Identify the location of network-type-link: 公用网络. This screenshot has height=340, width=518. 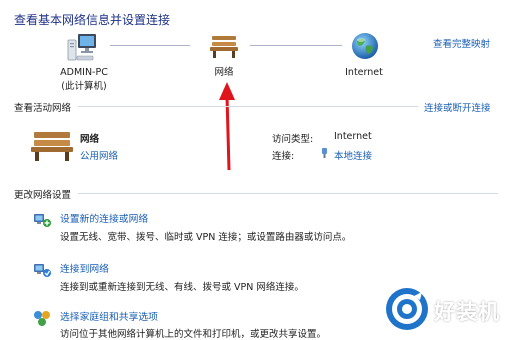
(99, 155).